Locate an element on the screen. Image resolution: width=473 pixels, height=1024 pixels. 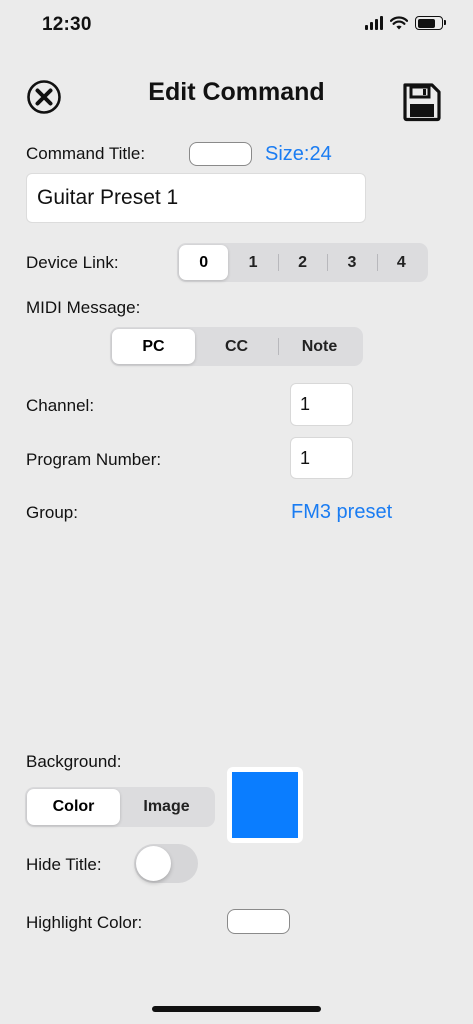
battery-icon is located at coordinates (430, 23).